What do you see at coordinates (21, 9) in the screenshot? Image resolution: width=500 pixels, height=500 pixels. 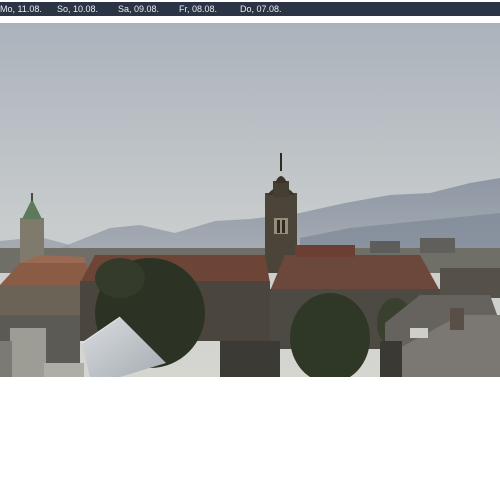 I see `date-tab-mo-11-08: Mo, 11.08.` at bounding box center [21, 9].